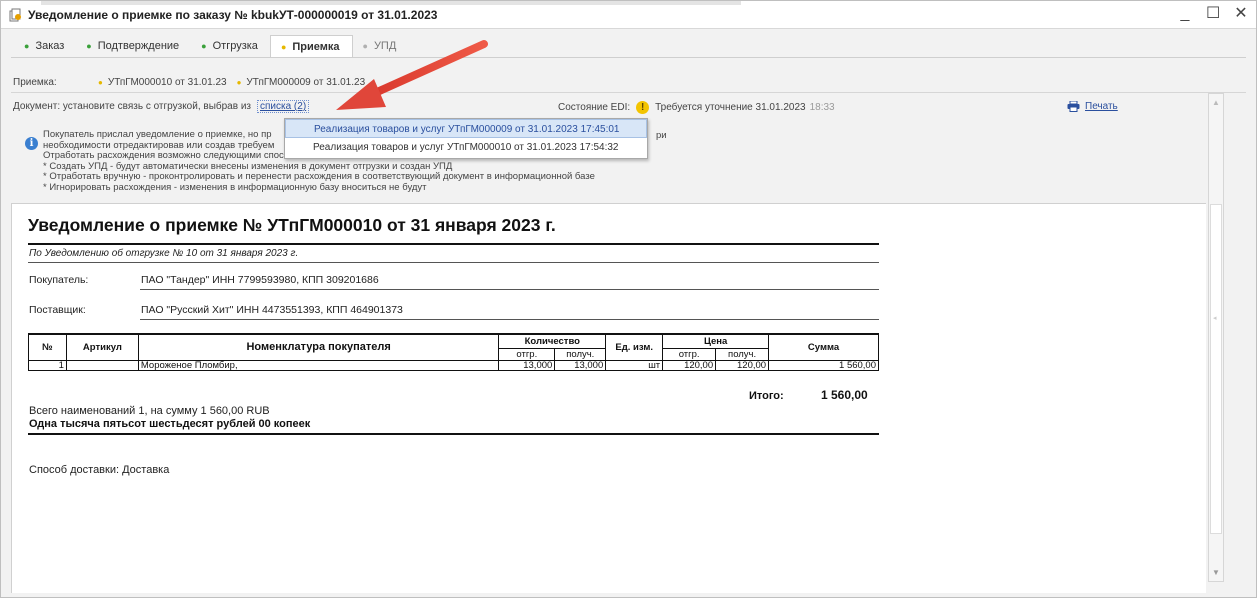 The image size is (1257, 598). Describe the element at coordinates (306, 82) in the screenshot. I see `acceptance-link-text: УТпГМ000009 от 31.01.23` at that location.